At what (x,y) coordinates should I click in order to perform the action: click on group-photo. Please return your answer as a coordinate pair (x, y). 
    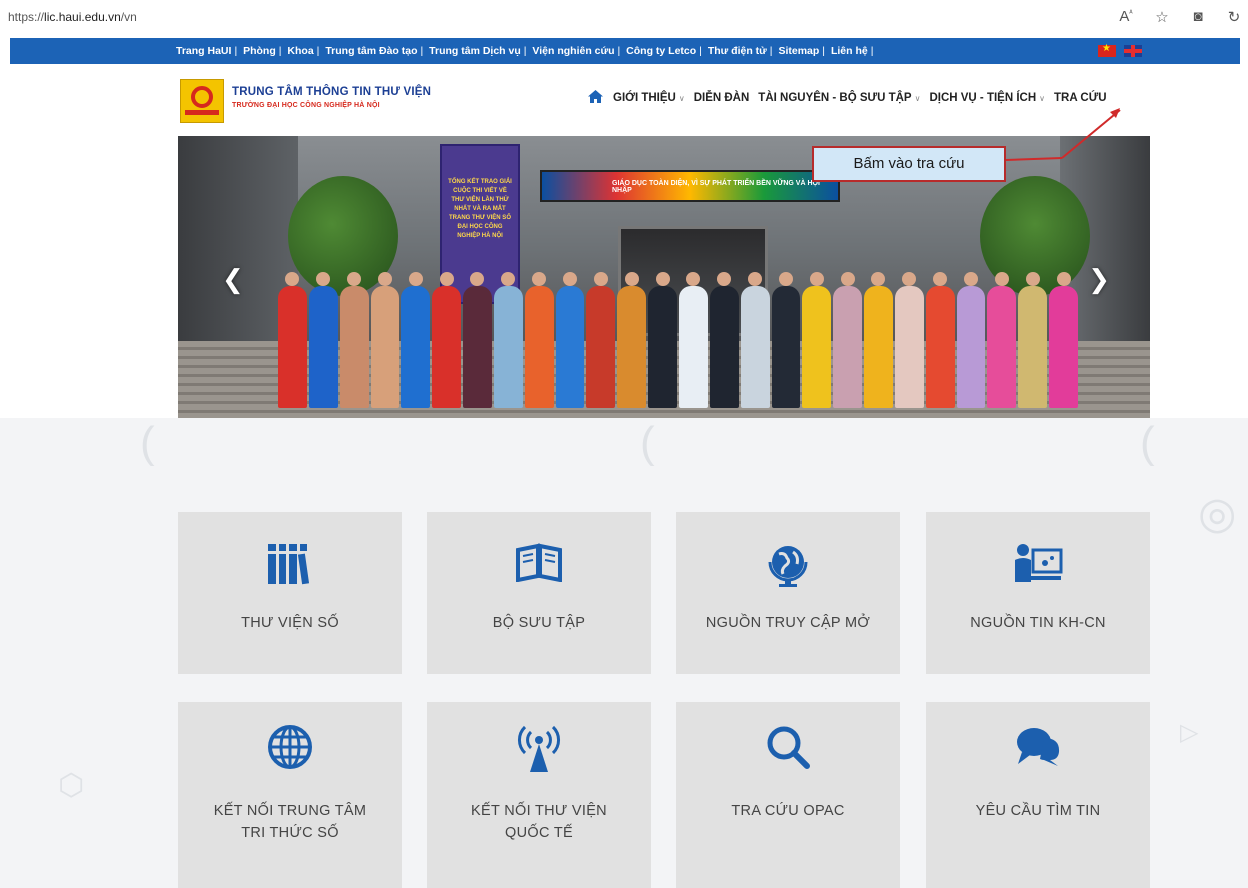
    Looking at the image, I should click on (678, 340).